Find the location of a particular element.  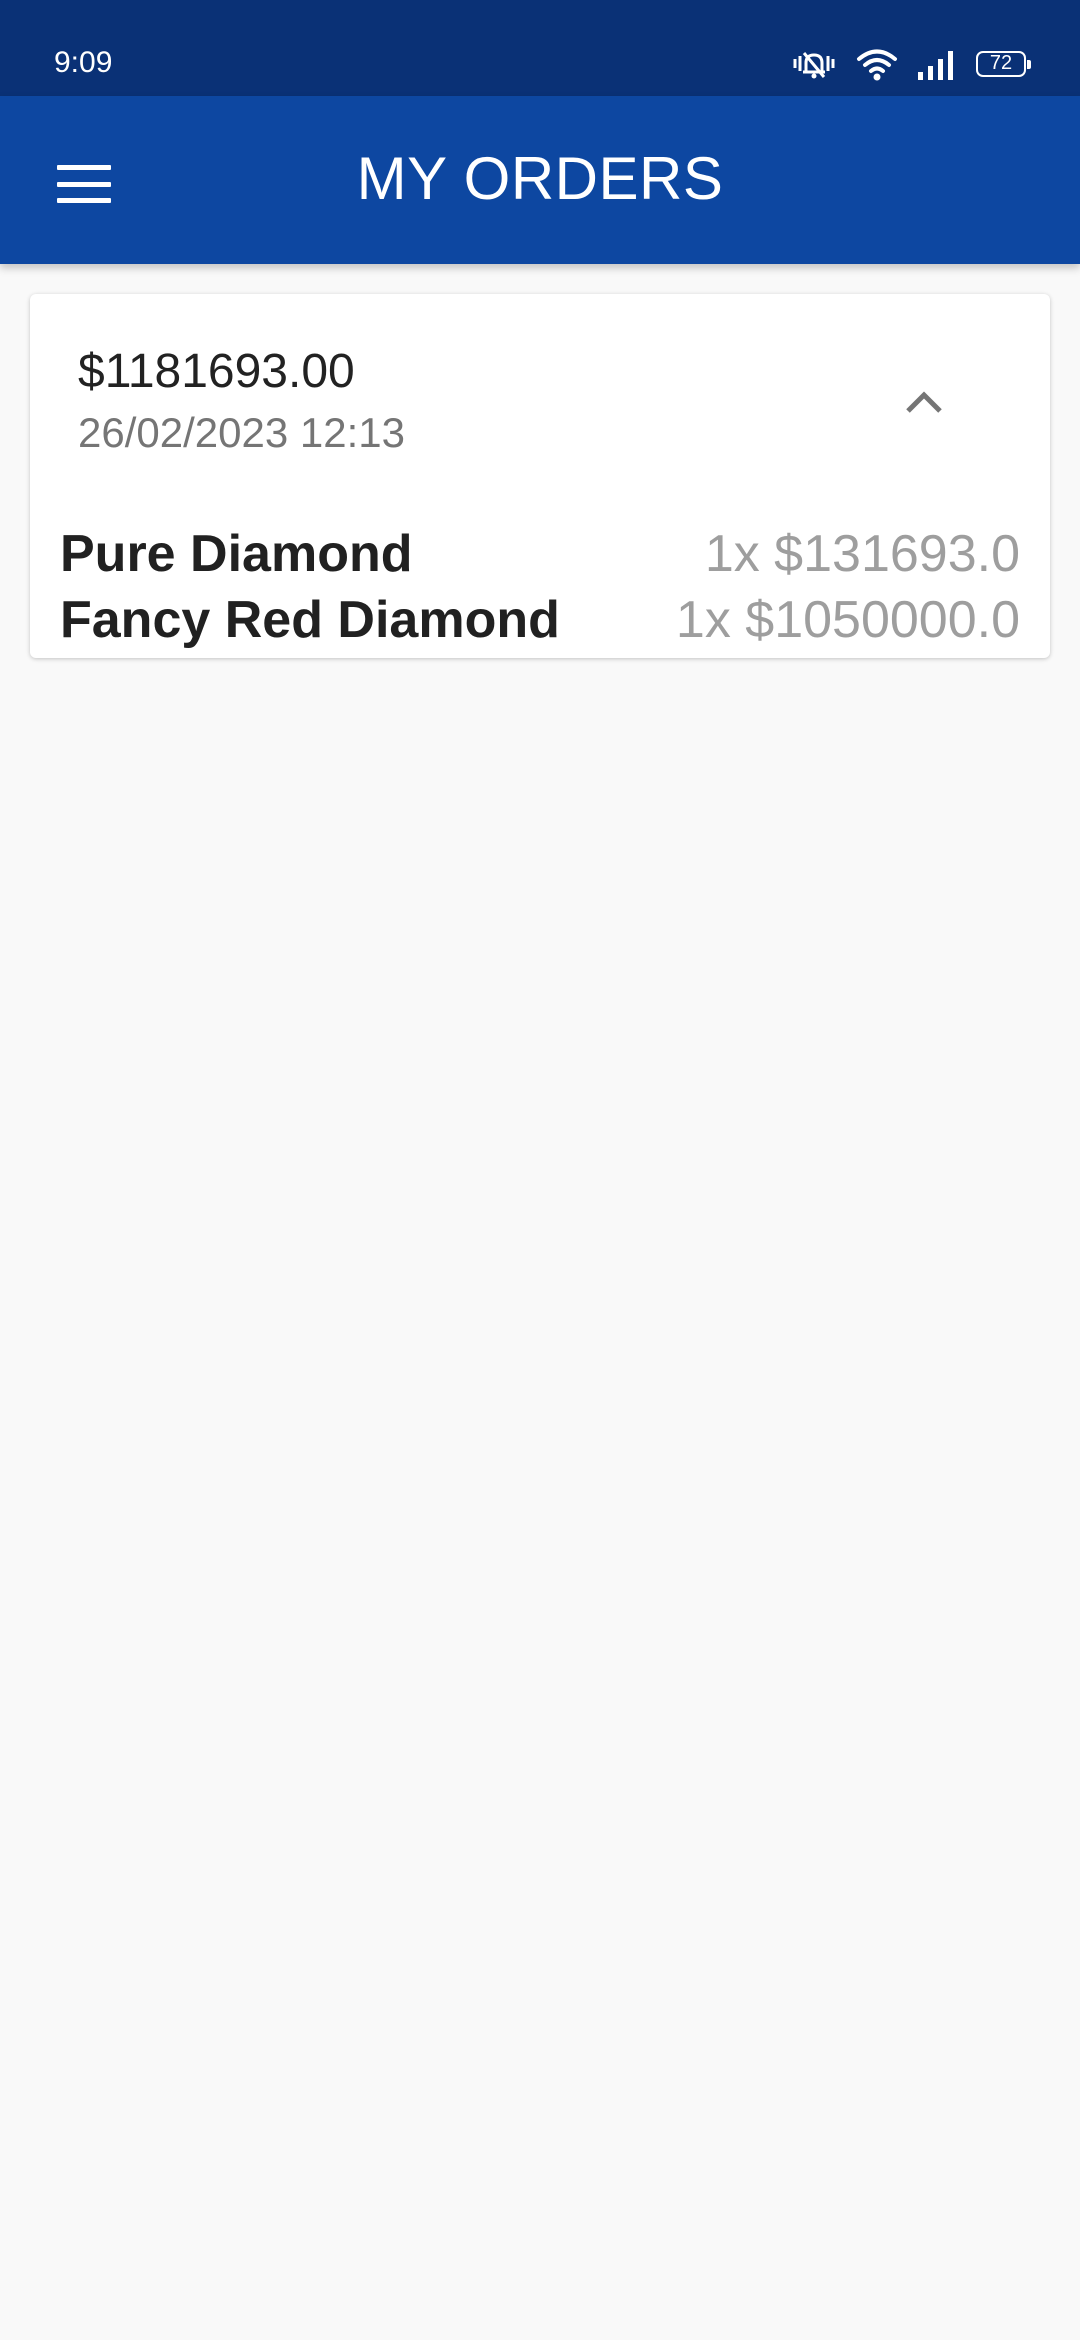

order-date: 26/02/2023 12:13 is located at coordinates (241, 432).